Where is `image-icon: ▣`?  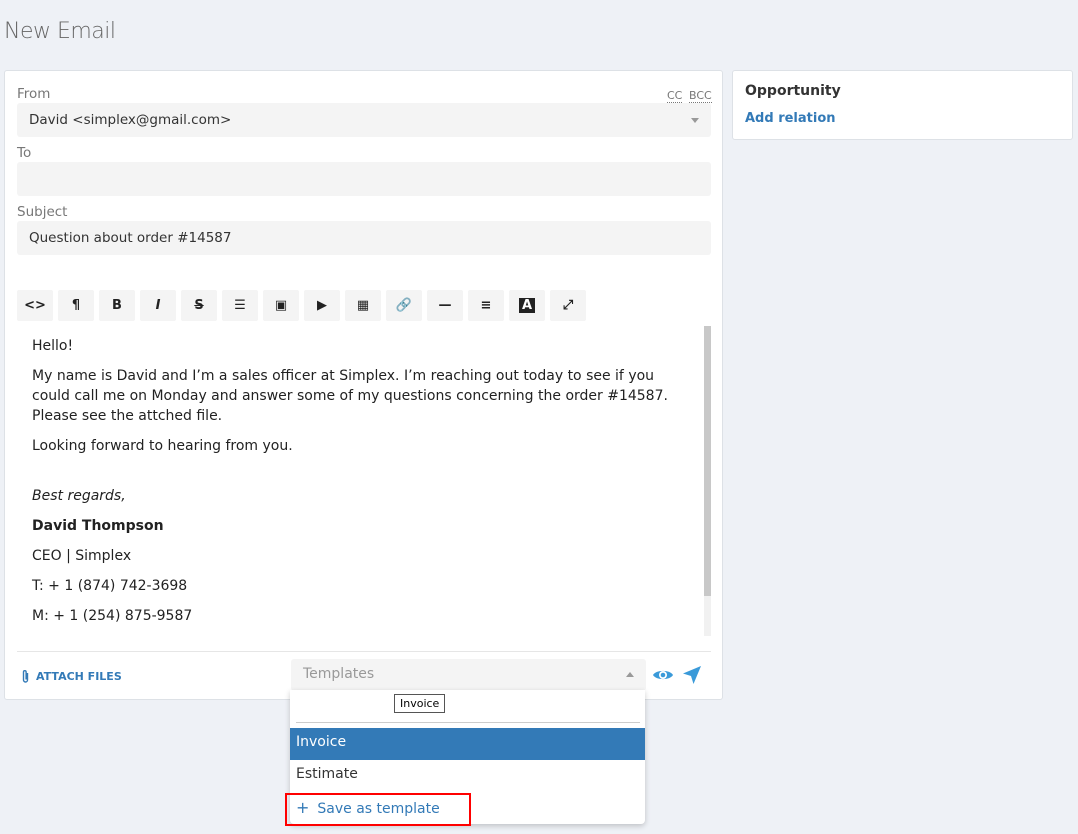 image-icon: ▣ is located at coordinates (281, 305).